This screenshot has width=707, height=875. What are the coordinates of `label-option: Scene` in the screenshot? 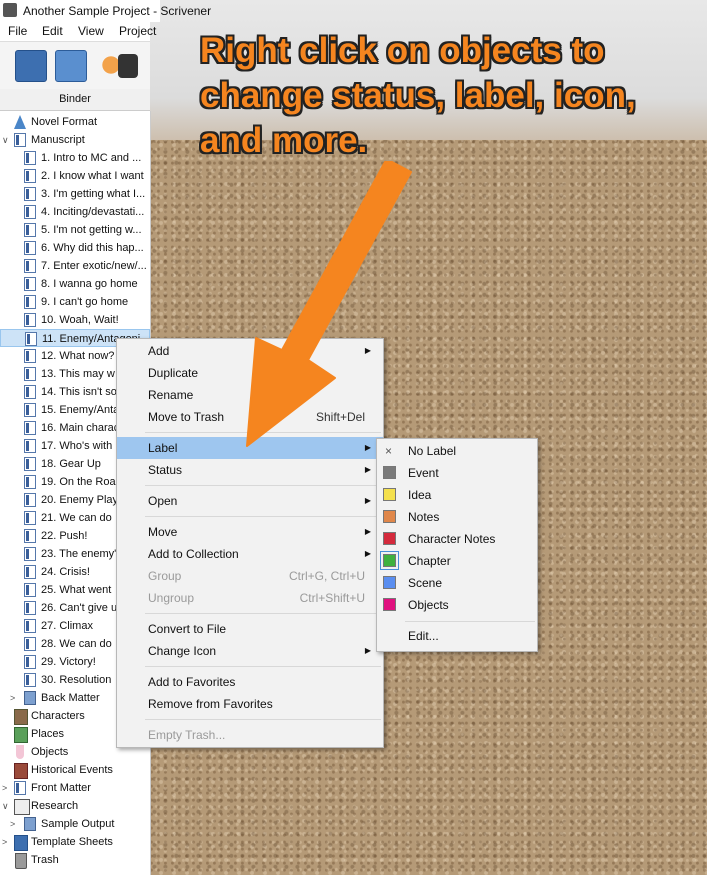 It's located at (457, 583).